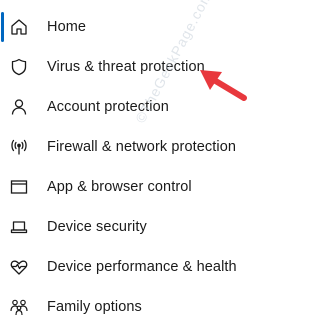 This screenshot has width=320, height=327. Describe the element at coordinates (19, 67) in the screenshot. I see `shield-icon` at that location.